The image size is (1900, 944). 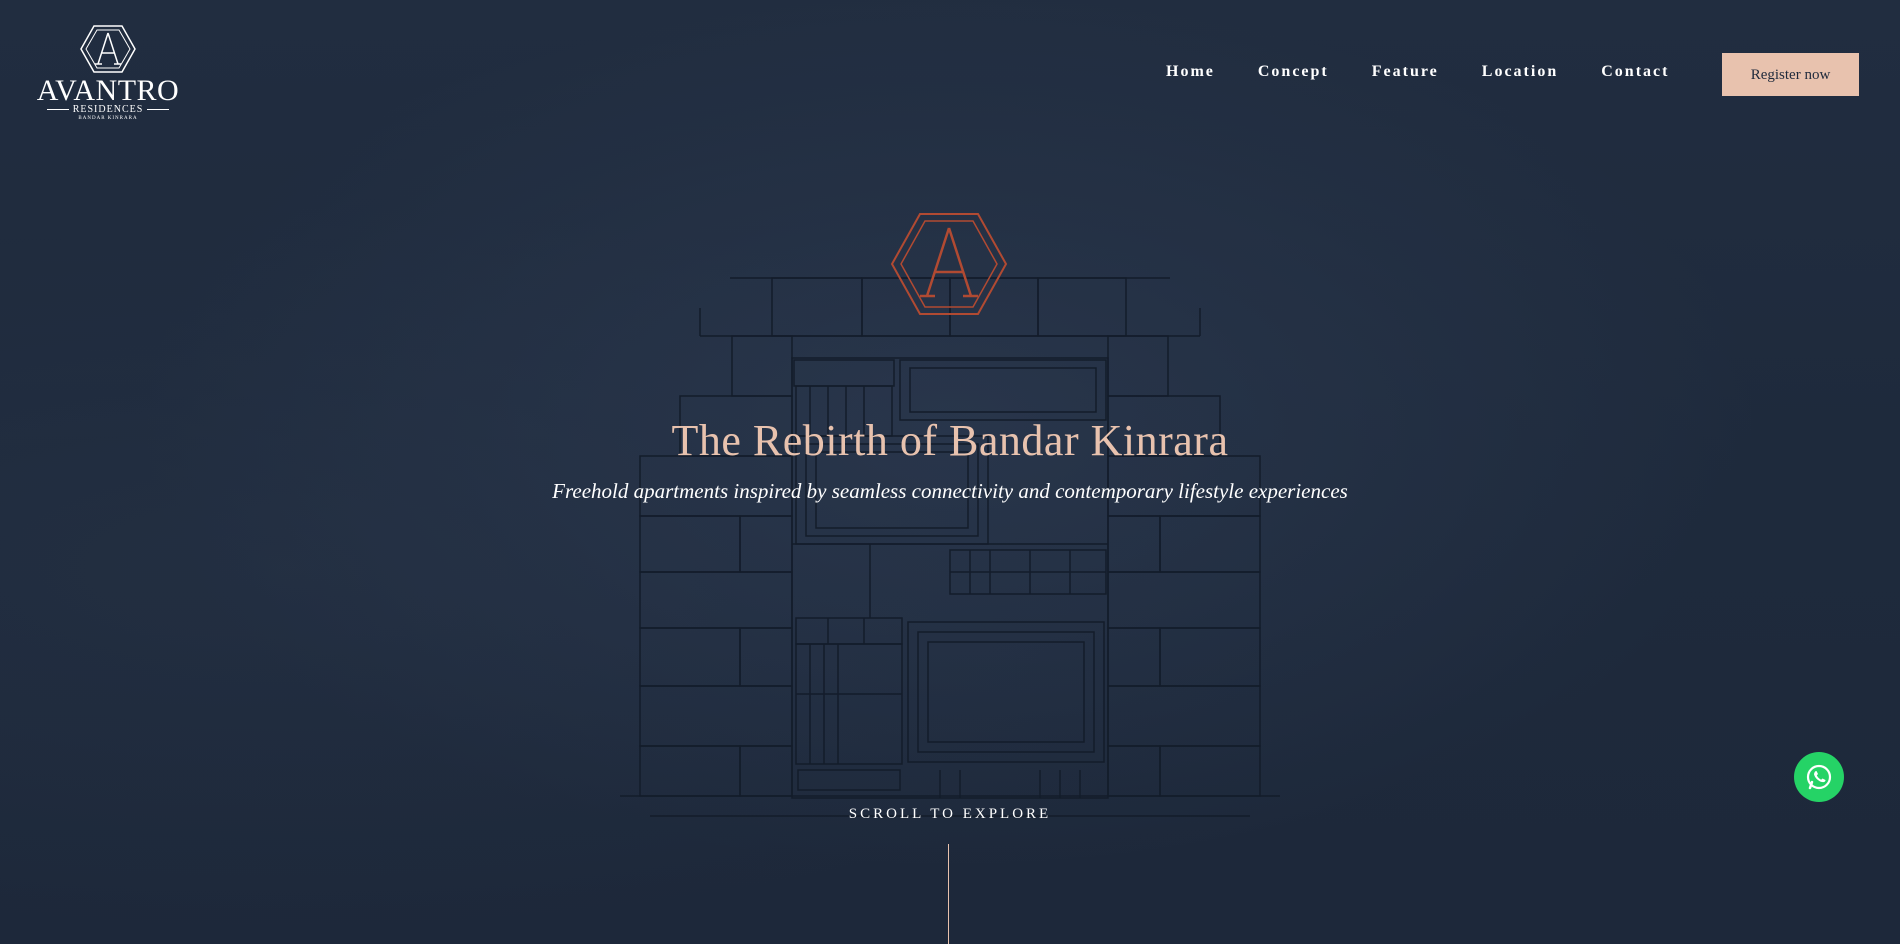 What do you see at coordinates (1190, 72) in the screenshot?
I see `nav-home: Home` at bounding box center [1190, 72].